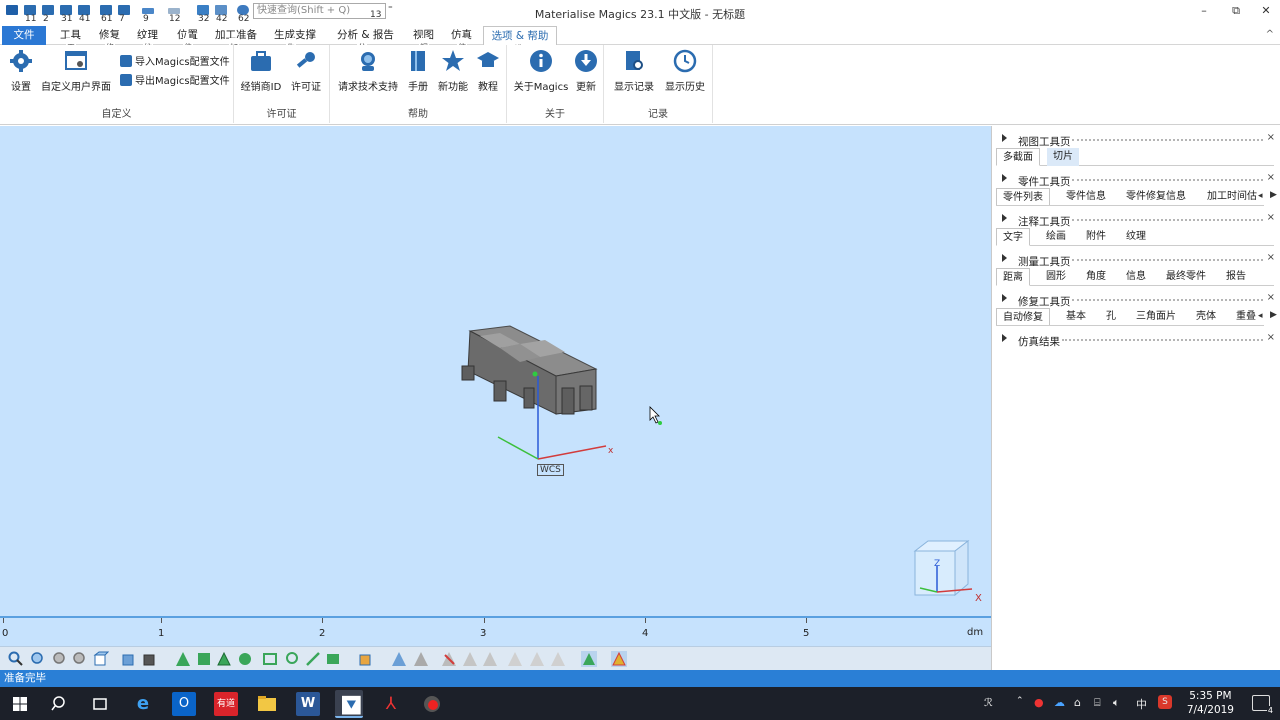 The height and width of the screenshot is (720, 1280). Describe the element at coordinates (70, 41) in the screenshot. I see `tab-tools: 工具工` at that location.